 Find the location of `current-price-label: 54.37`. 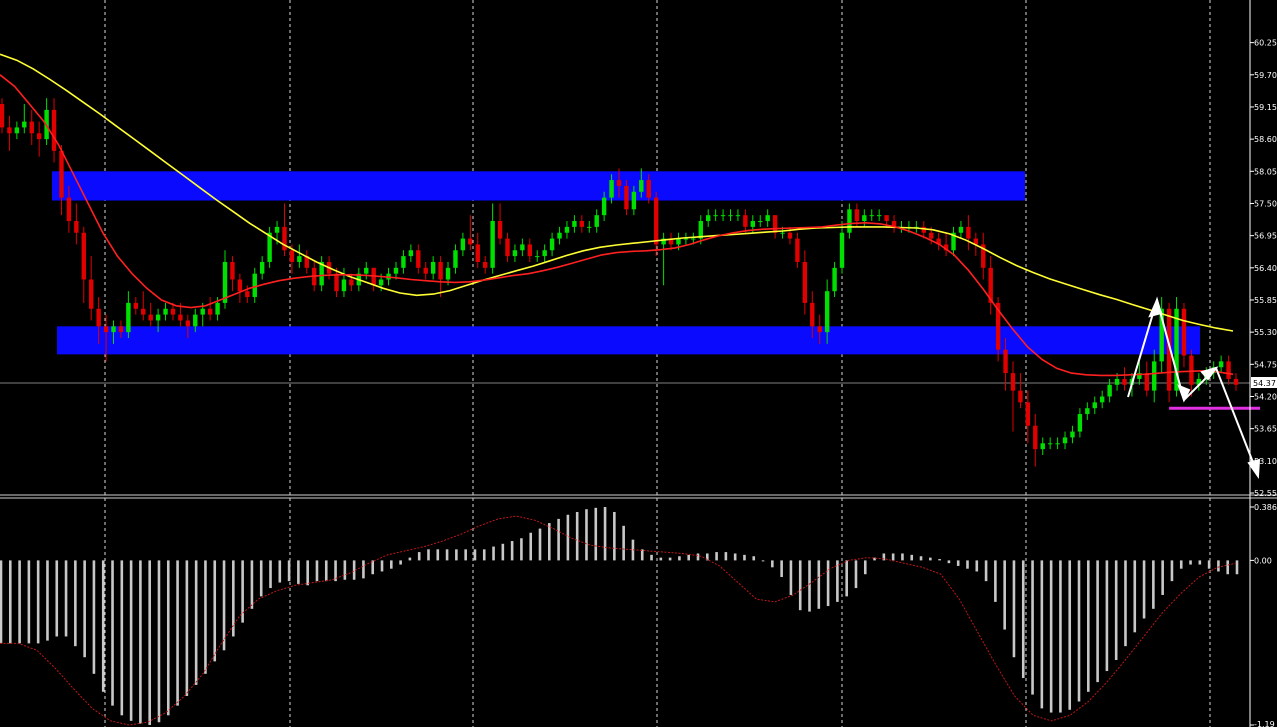

current-price-label: 54.37 is located at coordinates (1264, 383).